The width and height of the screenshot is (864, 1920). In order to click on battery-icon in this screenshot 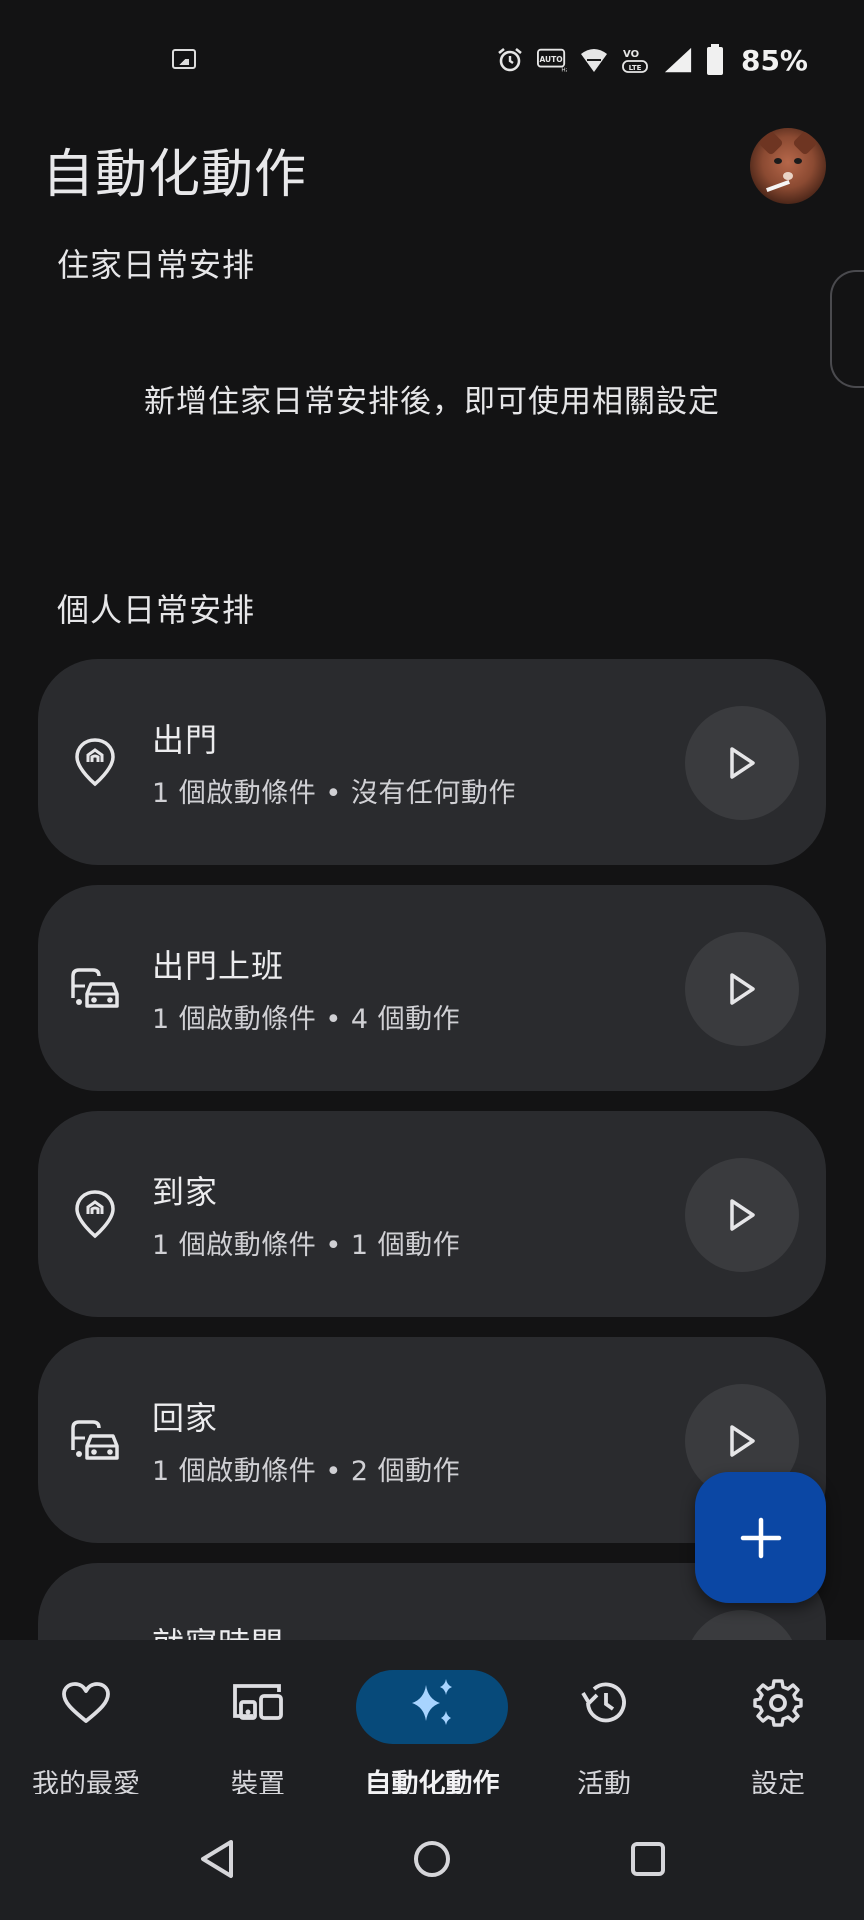, I will do `click(715, 59)`.